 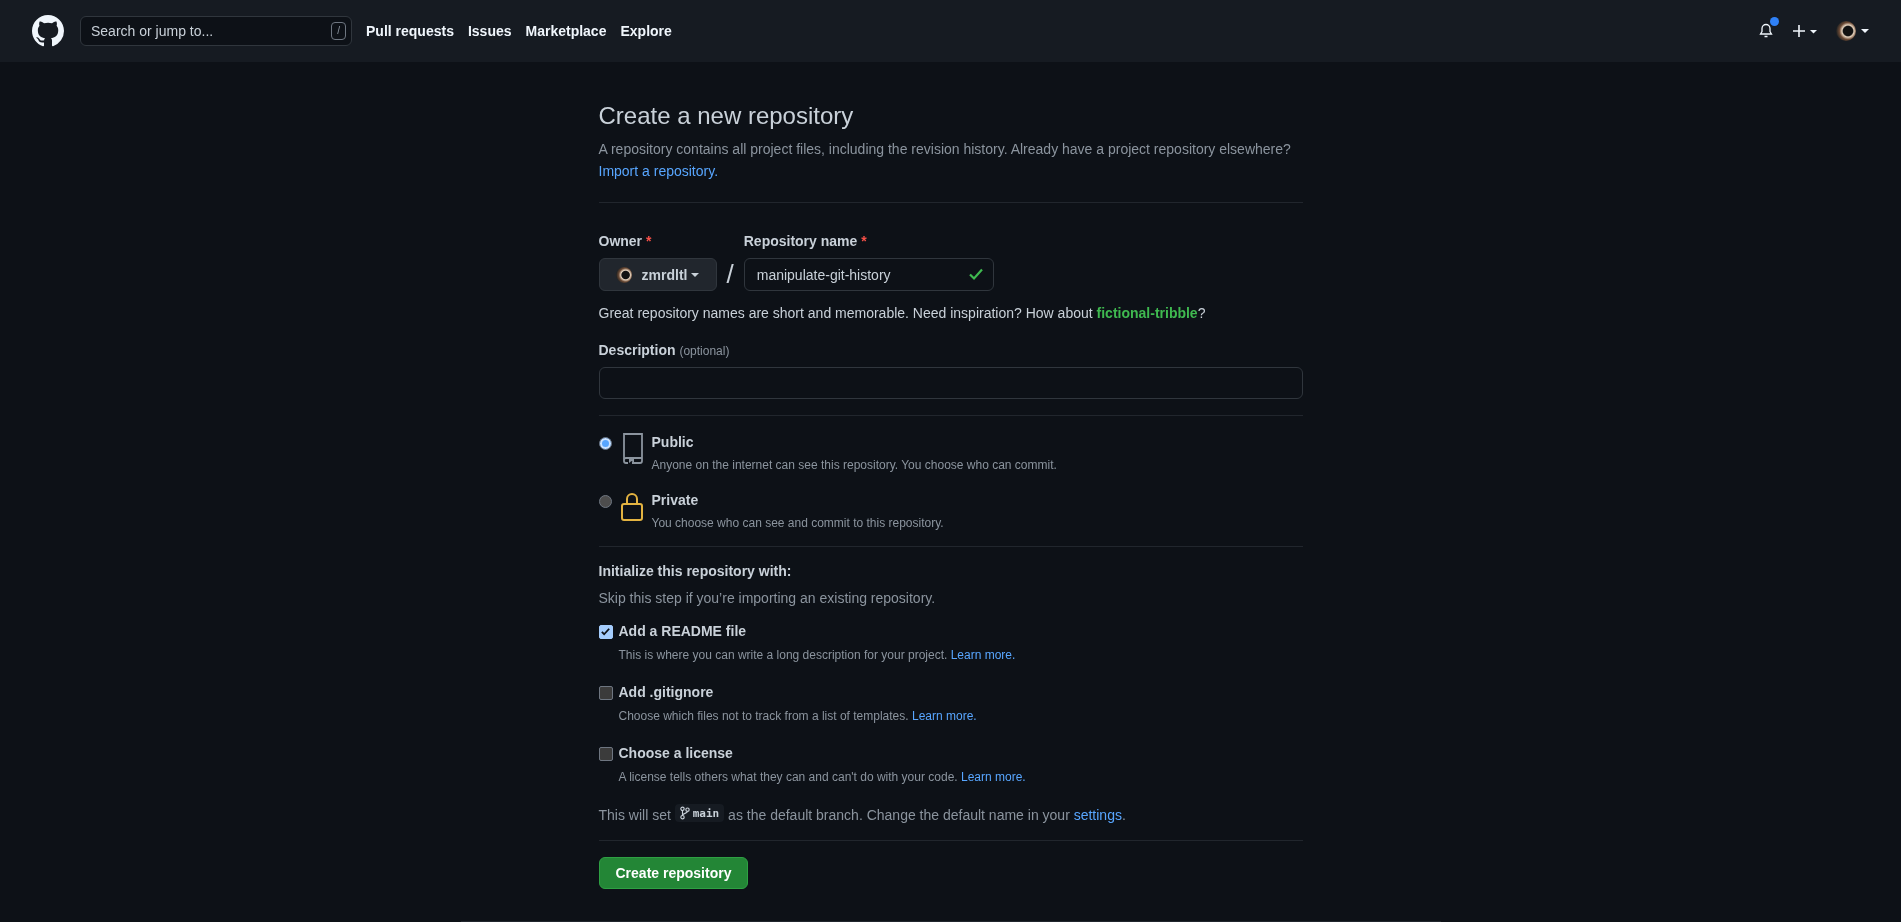 I want to click on checkbox-label: Add .gitignore, so click(x=666, y=692).